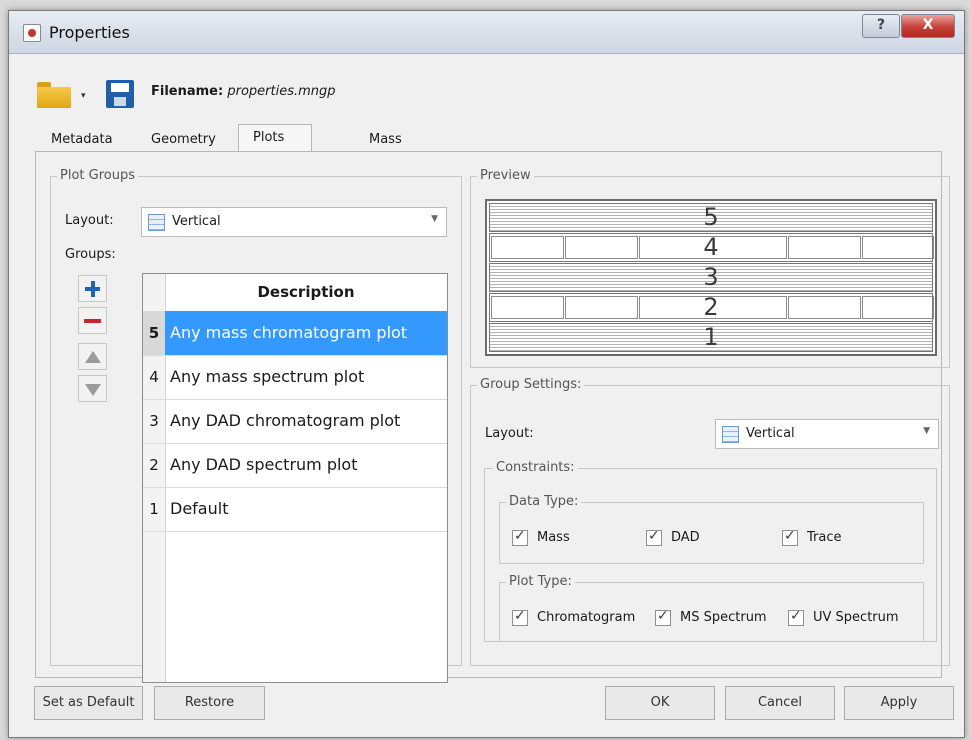 This screenshot has height=740, width=971. I want to click on preview-row-number: 1, so click(711, 337).